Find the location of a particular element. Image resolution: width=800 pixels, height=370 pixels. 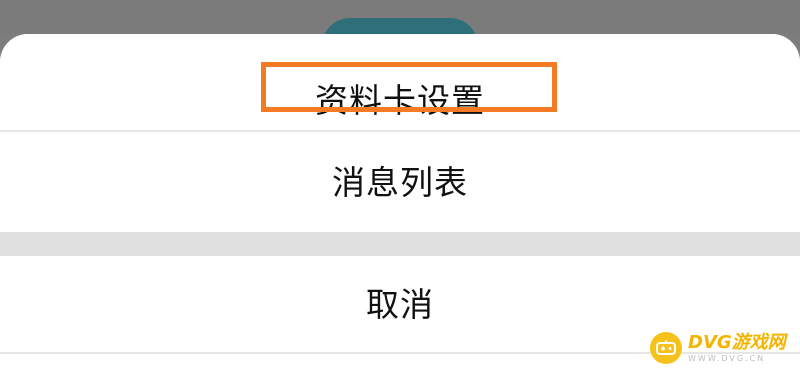

watermark: DVG游戏网 WWW.DVG.CN is located at coordinates (725, 348).